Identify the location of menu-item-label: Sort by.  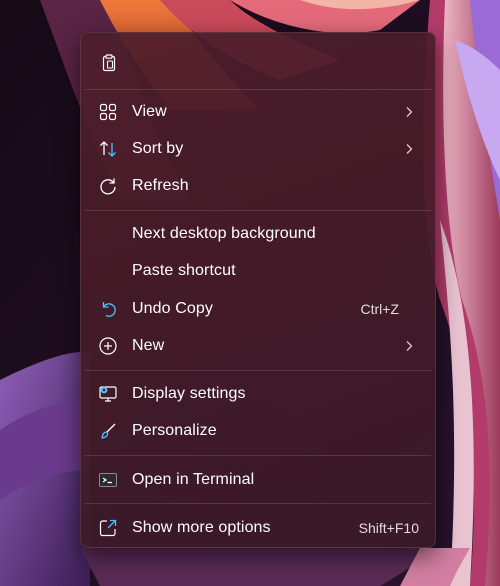
(158, 148).